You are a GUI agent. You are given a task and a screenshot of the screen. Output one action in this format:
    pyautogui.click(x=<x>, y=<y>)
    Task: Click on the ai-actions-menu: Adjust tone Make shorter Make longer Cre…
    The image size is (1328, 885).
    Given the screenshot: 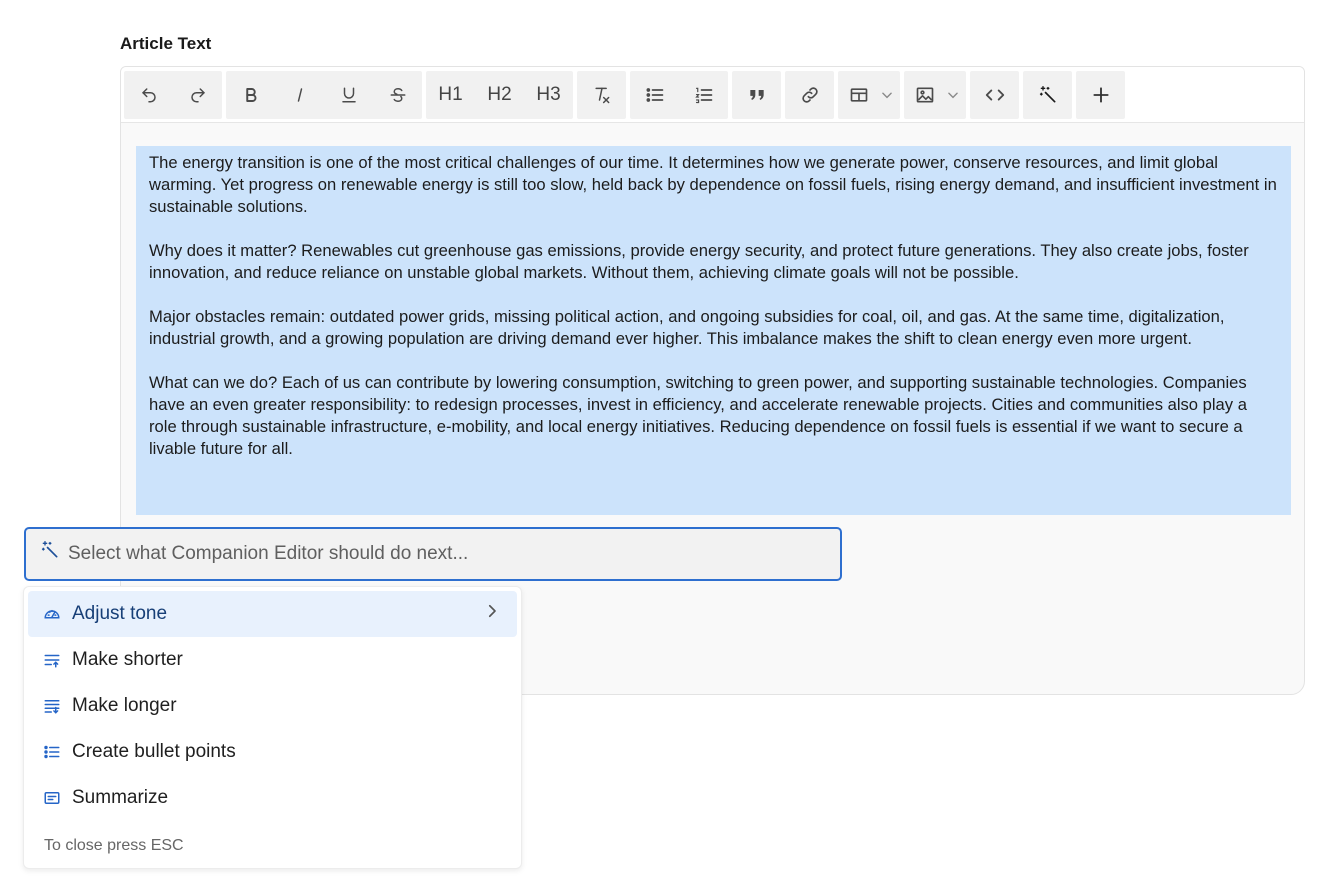 What is the action you would take?
    pyautogui.click(x=272, y=727)
    